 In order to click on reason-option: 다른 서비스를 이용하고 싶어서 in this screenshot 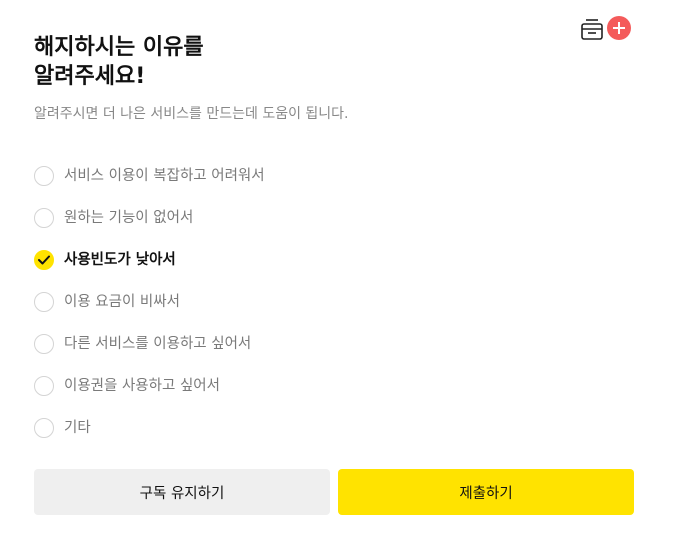, I will do `click(149, 344)`.